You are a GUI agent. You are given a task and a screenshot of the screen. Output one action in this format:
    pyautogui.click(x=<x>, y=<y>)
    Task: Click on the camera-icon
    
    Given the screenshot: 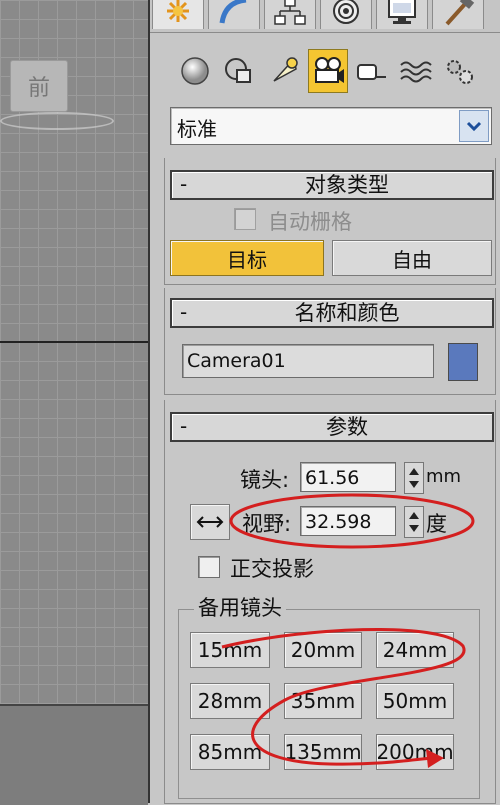 What is the action you would take?
    pyautogui.click(x=329, y=70)
    